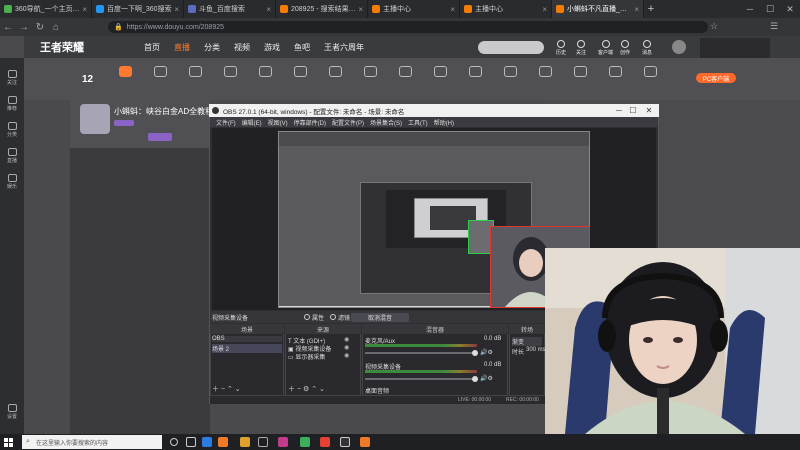 The width and height of the screenshot is (800, 450). Describe the element at coordinates (750, 9) in the screenshot. I see `minimize-icon: ─` at that location.